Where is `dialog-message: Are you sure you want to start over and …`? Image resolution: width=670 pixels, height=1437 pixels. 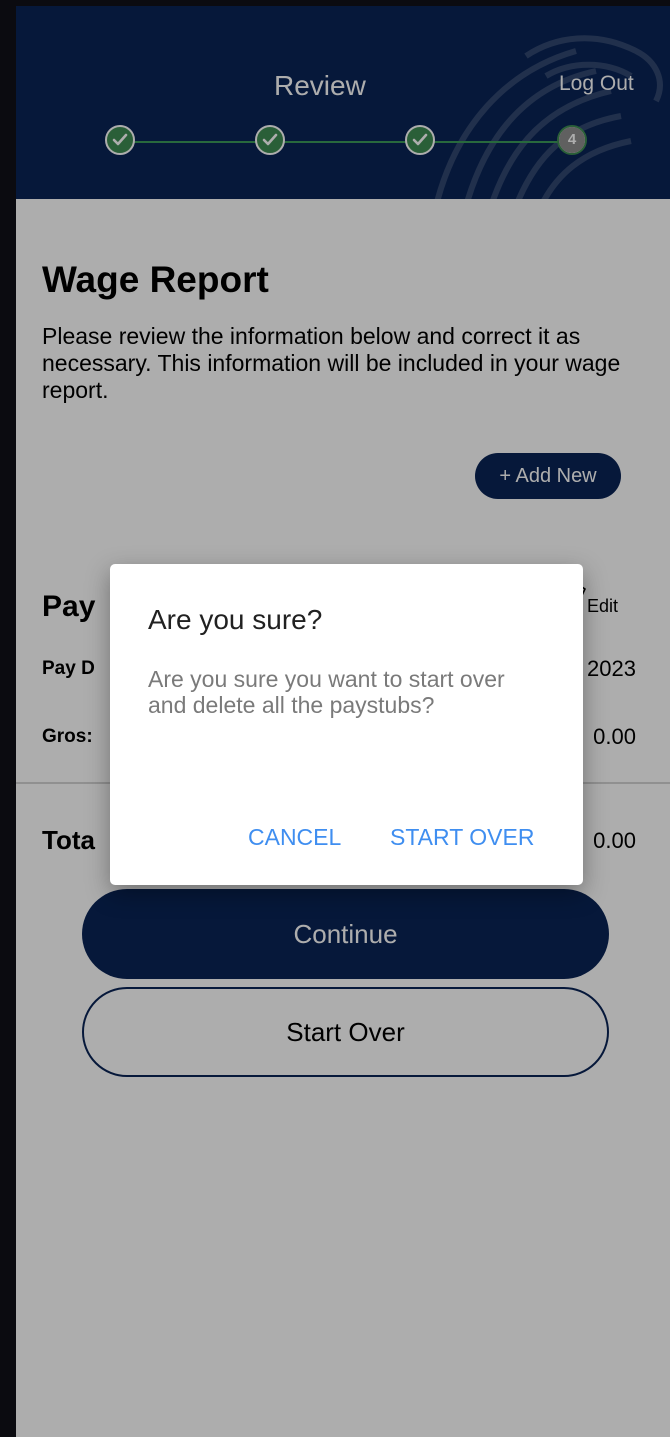 dialog-message: Are you sure you want to start over and … is located at coordinates (326, 692).